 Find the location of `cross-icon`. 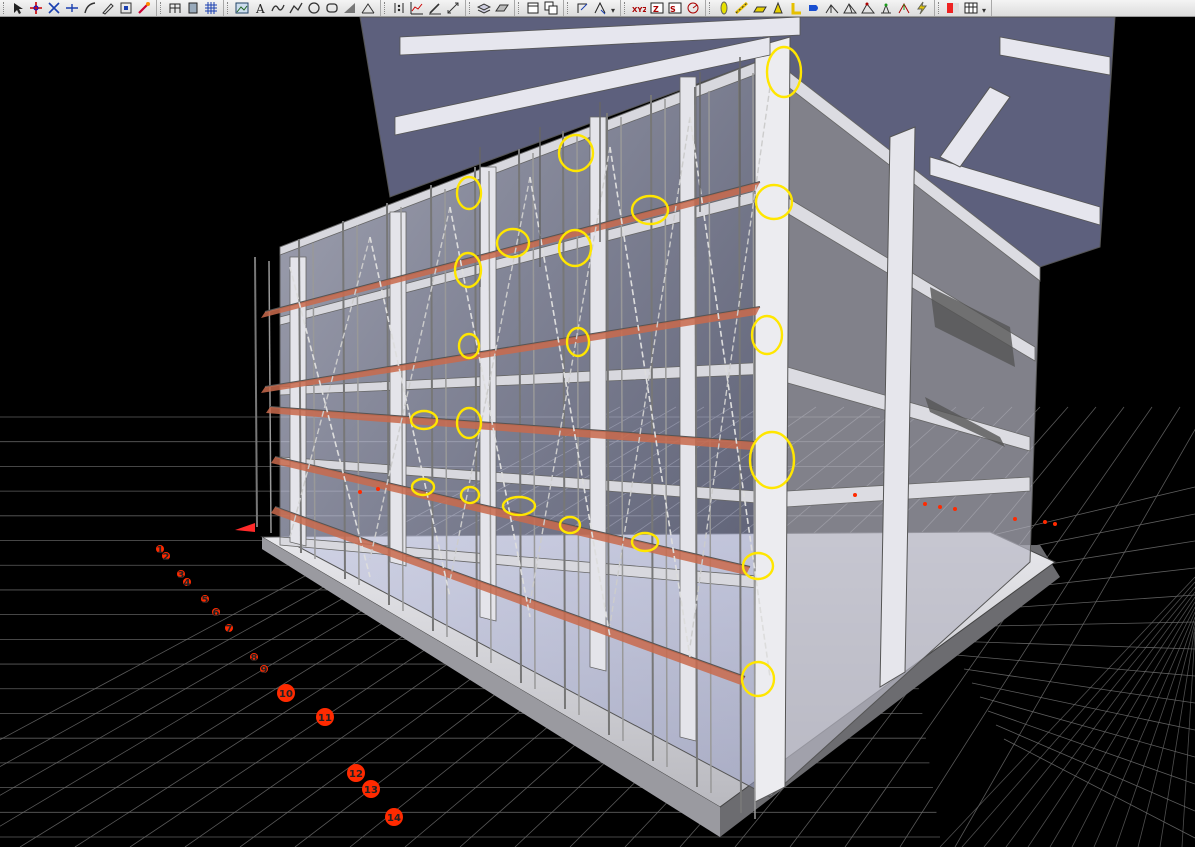

cross-icon is located at coordinates (54, 8).